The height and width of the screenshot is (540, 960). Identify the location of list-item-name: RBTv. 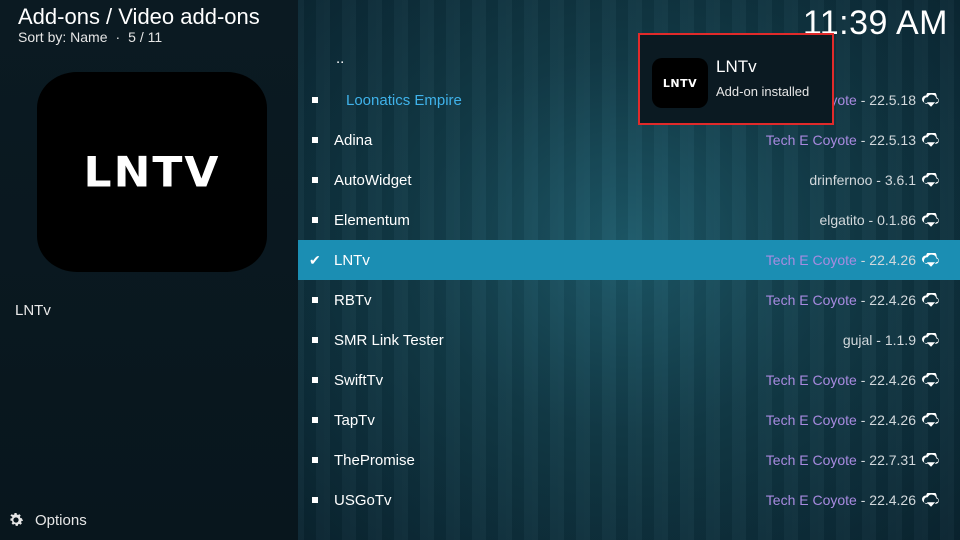
(353, 300).